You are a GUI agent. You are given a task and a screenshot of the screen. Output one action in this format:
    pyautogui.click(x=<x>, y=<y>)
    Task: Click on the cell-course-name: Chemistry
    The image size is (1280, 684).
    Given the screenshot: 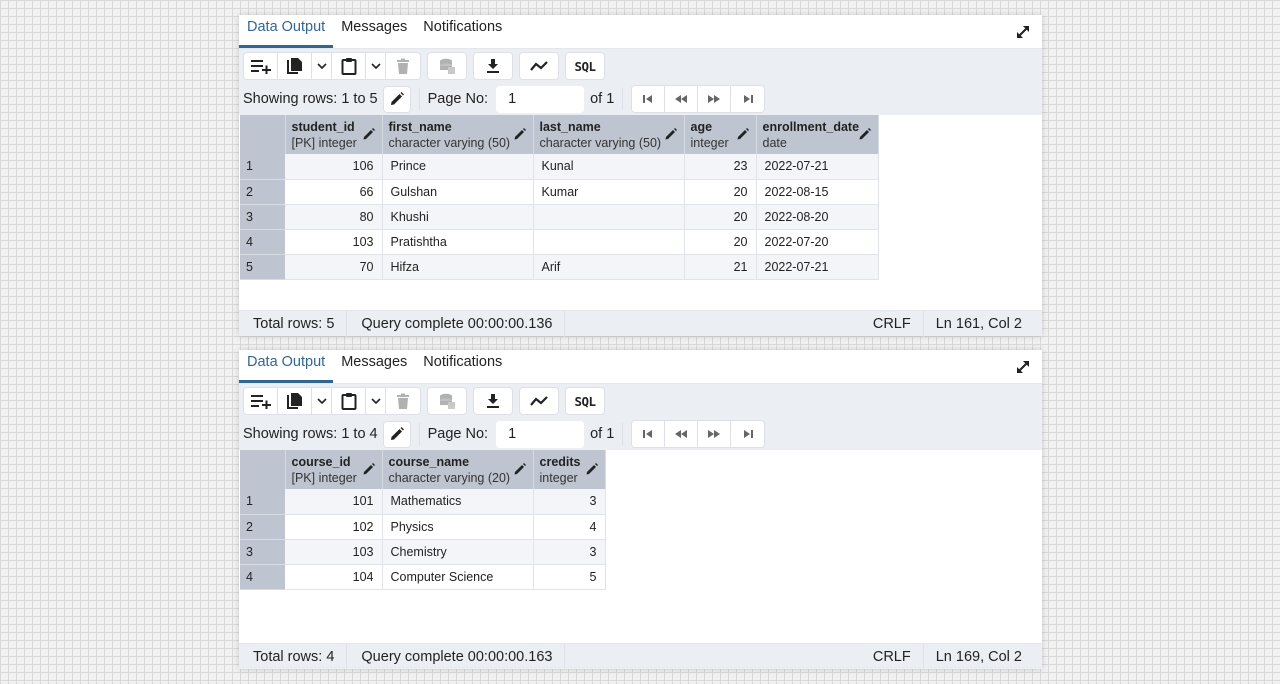 What is the action you would take?
    pyautogui.click(x=458, y=552)
    